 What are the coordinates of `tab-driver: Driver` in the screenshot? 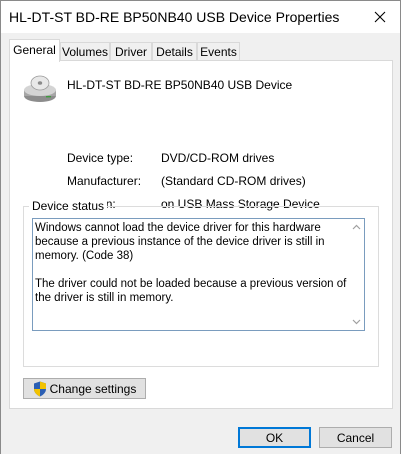 It's located at (131, 51).